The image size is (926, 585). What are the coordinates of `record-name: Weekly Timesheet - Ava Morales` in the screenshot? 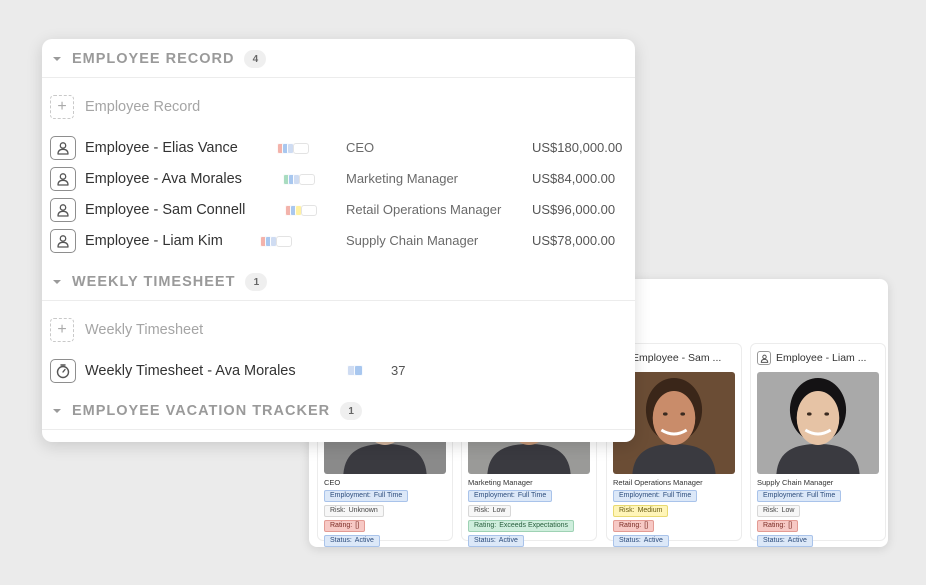 It's located at (190, 371).